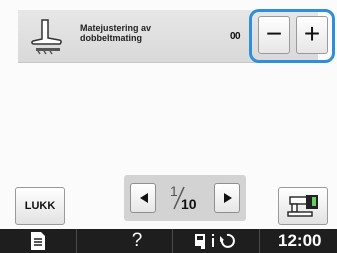 This screenshot has width=337, height=253. I want to click on prev-page-button, so click(143, 198).